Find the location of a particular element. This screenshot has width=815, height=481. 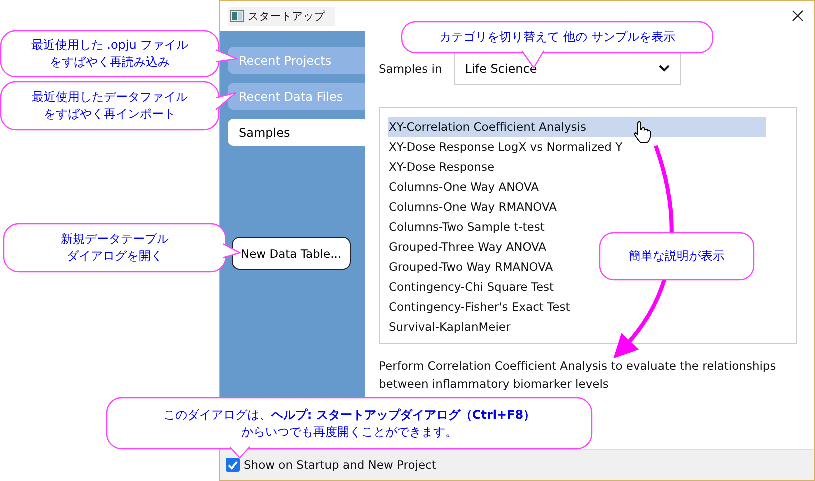

sample-item: Grouped-Two Way RMANOVA is located at coordinates (471, 267).